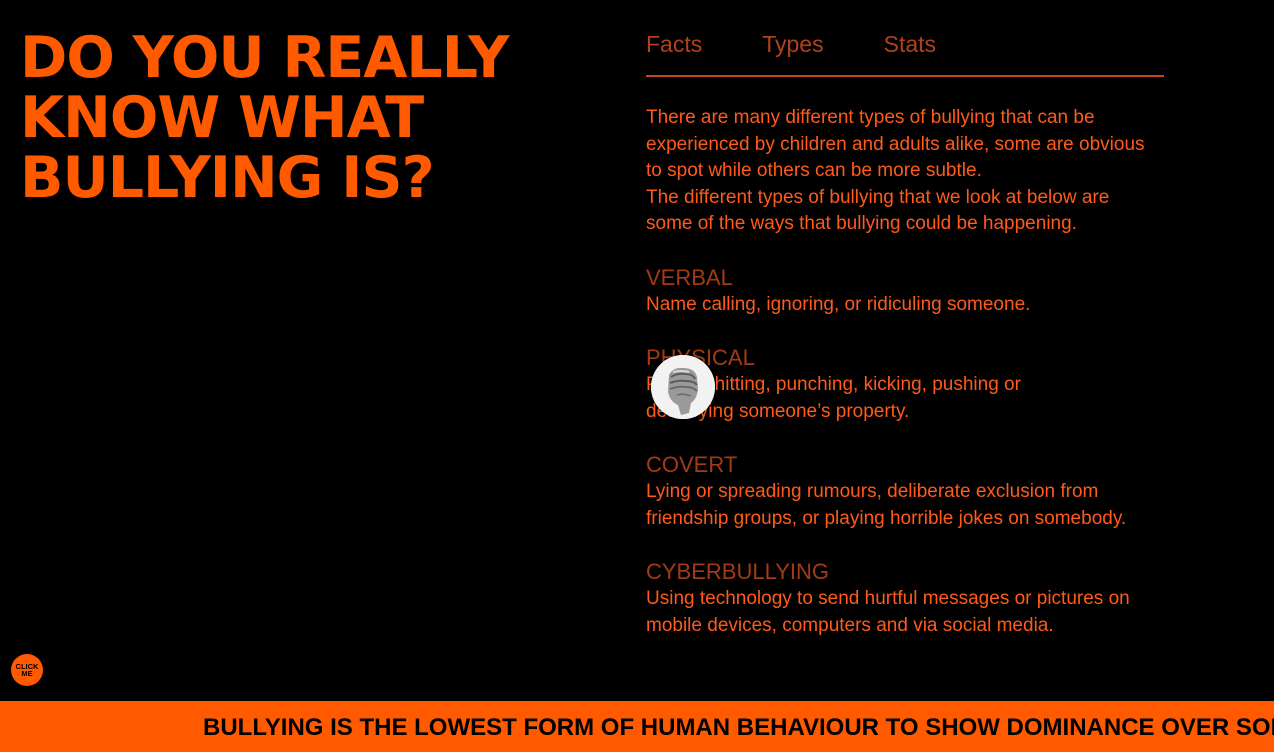 This screenshot has width=1274, height=752. I want to click on click-me-button: CLICK ME, so click(27, 670).